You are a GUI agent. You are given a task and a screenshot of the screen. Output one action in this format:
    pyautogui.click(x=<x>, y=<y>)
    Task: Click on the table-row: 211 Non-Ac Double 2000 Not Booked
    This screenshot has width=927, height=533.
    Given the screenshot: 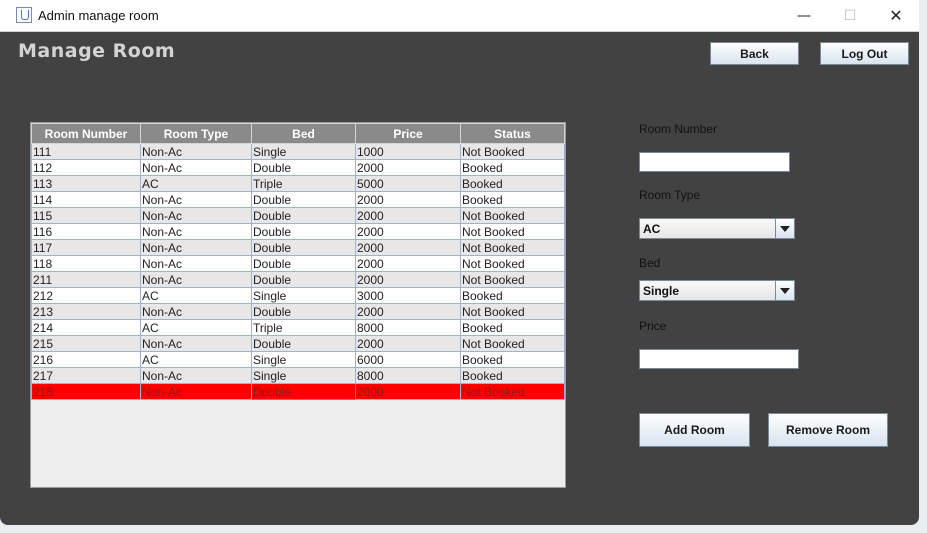 What is the action you would take?
    pyautogui.click(x=298, y=279)
    